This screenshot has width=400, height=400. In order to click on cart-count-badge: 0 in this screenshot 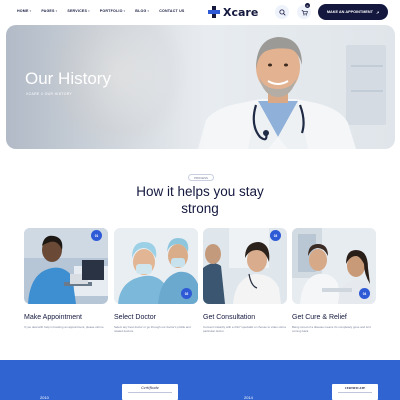, I will do `click(307, 5)`.